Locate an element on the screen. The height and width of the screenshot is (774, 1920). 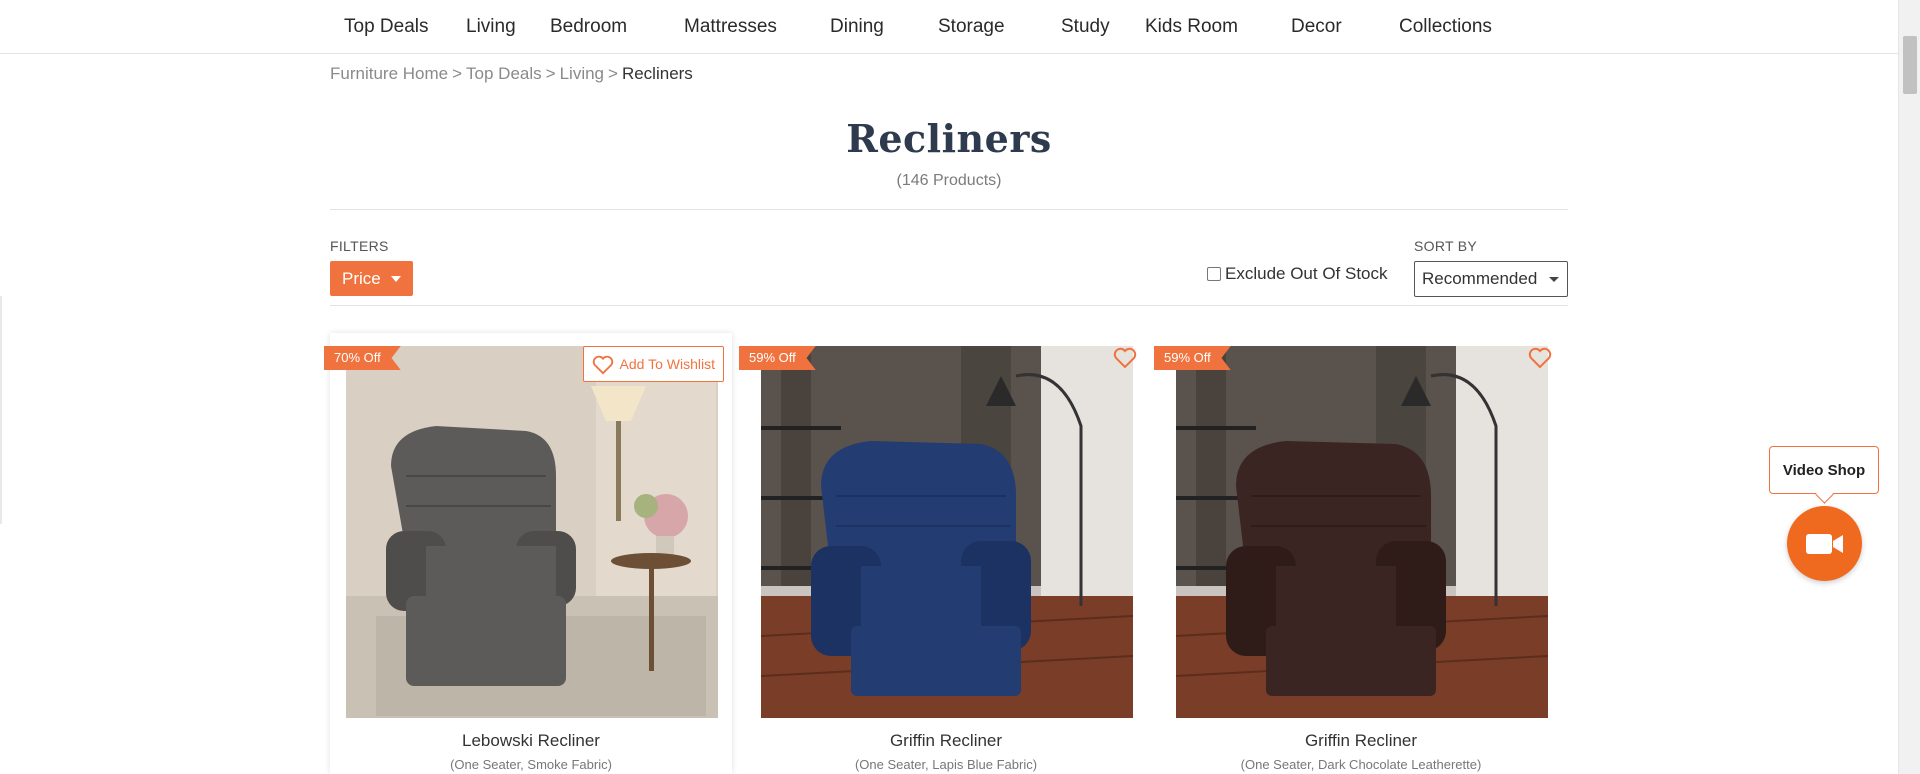
nav-item-kids-room: Kids Room is located at coordinates (1218, 27).